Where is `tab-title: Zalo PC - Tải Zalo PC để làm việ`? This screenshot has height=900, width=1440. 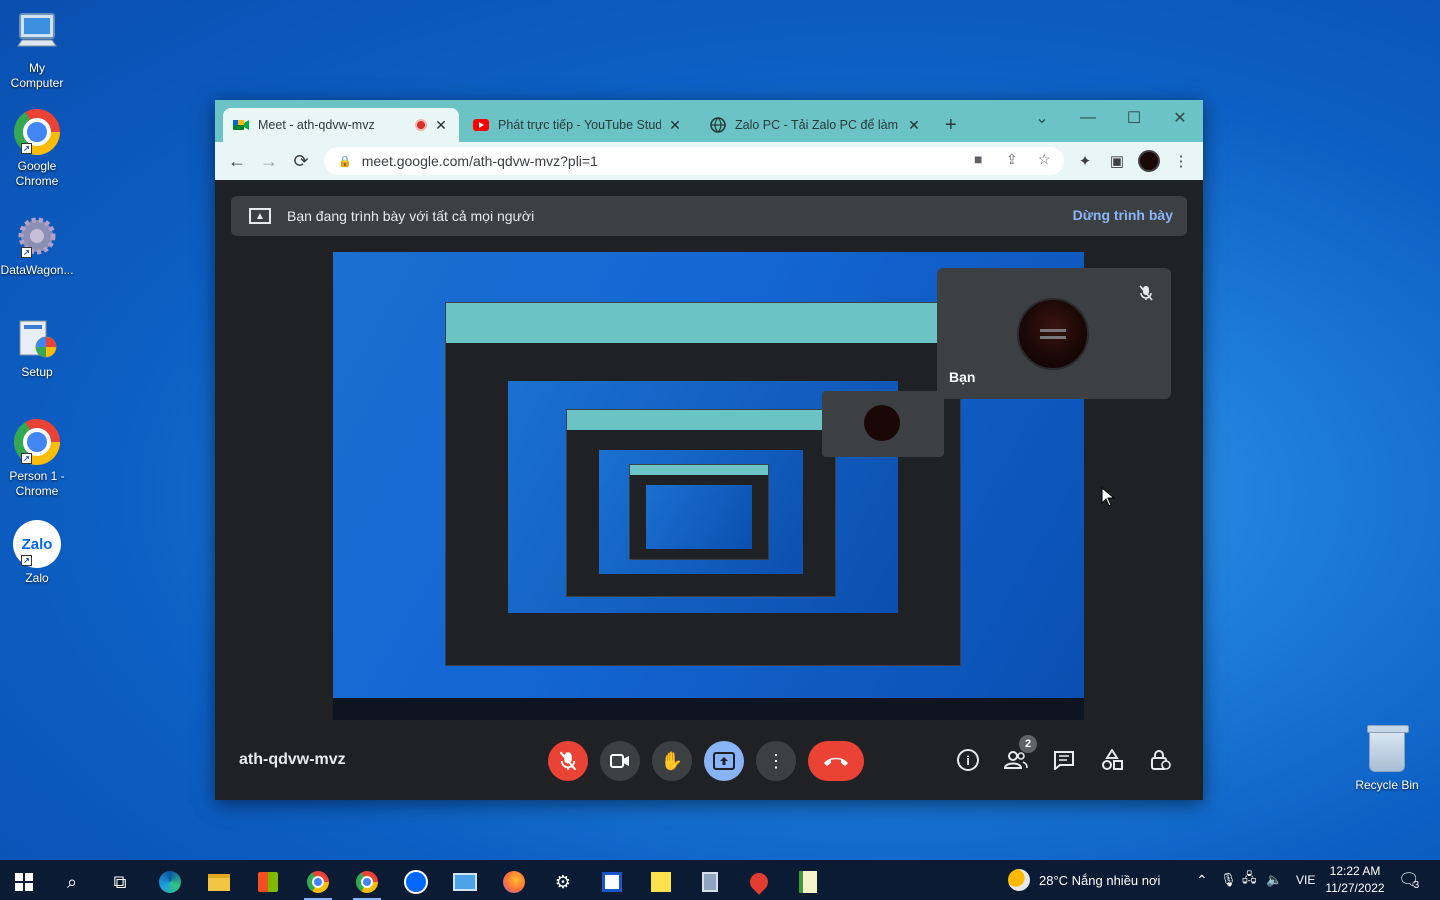
tab-title: Zalo PC - Tải Zalo PC để làm việ is located at coordinates (817, 125).